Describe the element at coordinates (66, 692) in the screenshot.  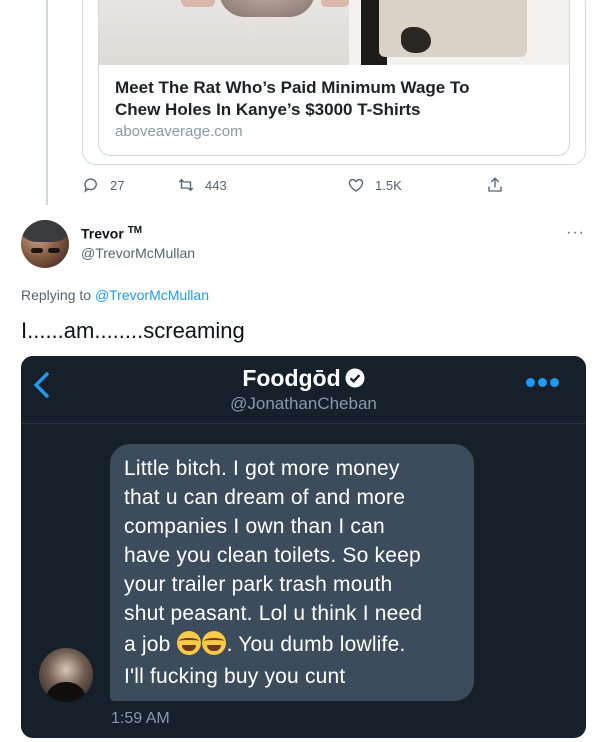
I see `avatar-jacket` at that location.